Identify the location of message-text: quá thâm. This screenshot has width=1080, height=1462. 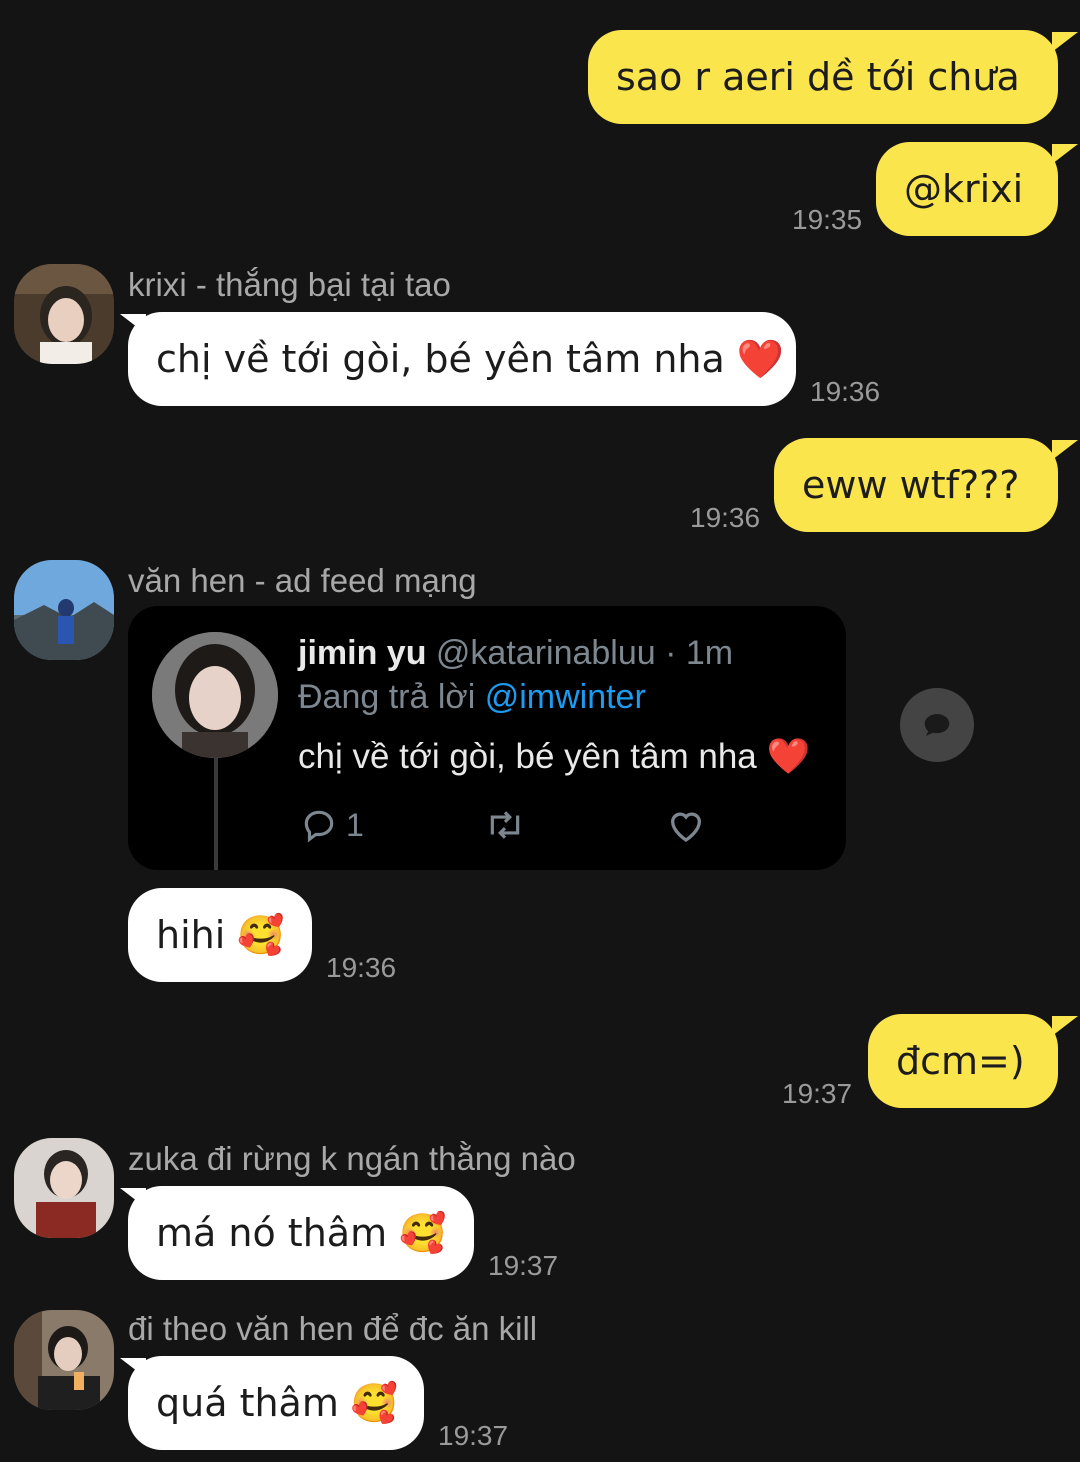
(247, 1403).